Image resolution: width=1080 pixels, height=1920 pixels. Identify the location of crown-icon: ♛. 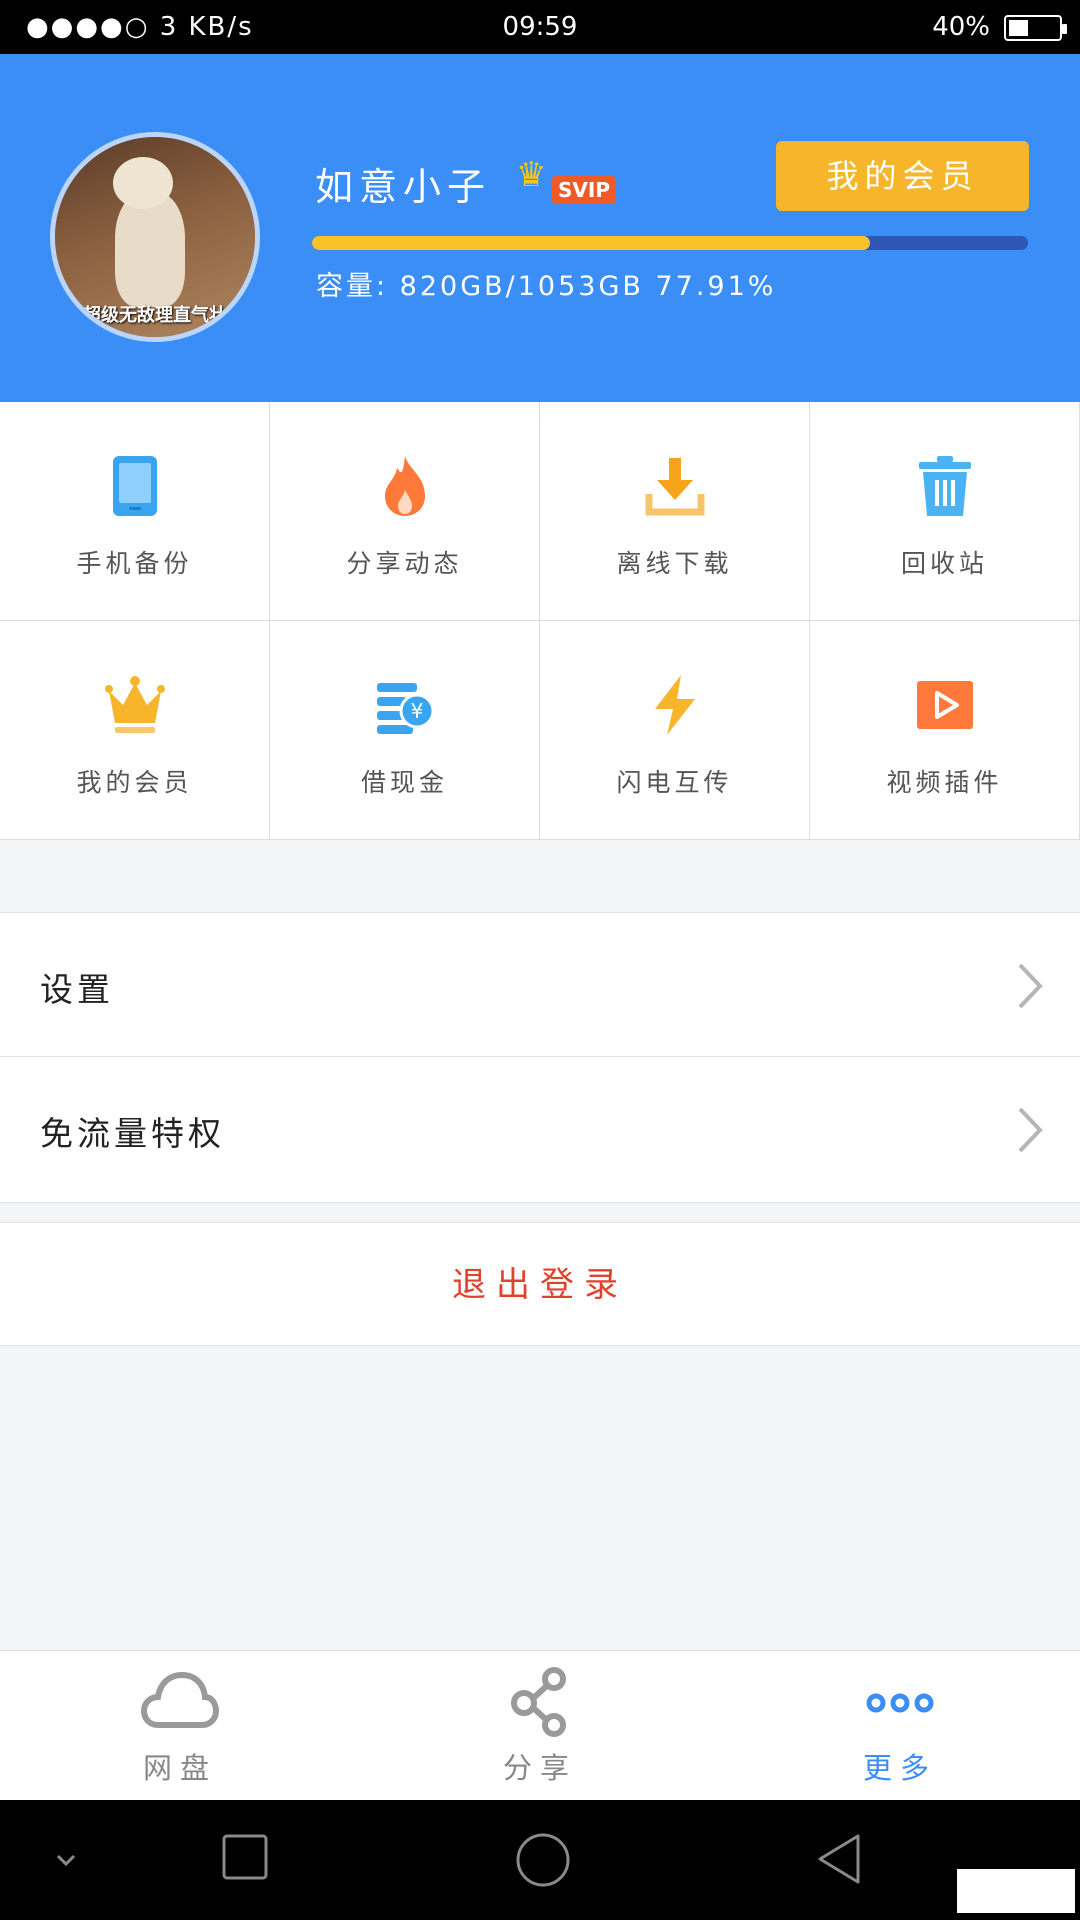
(531, 175).